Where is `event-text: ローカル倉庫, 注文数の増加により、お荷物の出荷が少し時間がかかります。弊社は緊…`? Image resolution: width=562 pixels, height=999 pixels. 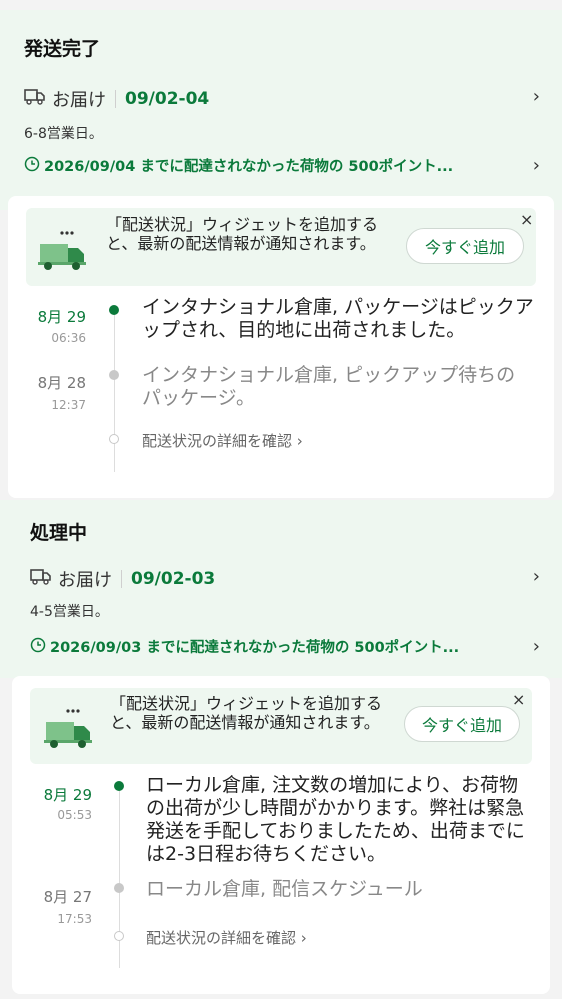 event-text: ローカル倉庫, 注文数の増加により、お荷物の出荷が少し時間がかかります。弊社は緊… is located at coordinates (335, 819).